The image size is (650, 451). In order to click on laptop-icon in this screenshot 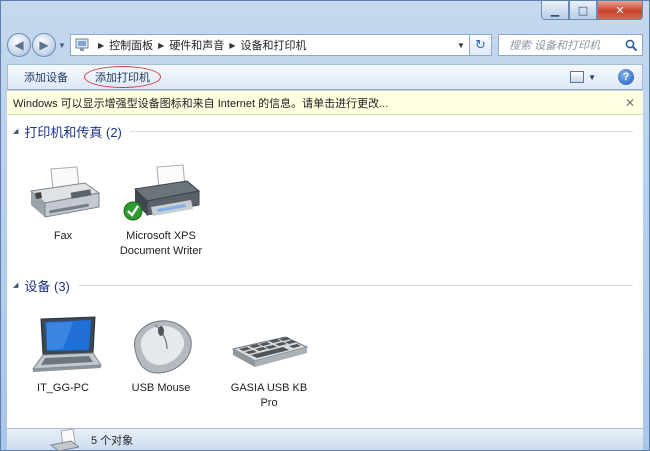, I will do `click(66, 344)`.